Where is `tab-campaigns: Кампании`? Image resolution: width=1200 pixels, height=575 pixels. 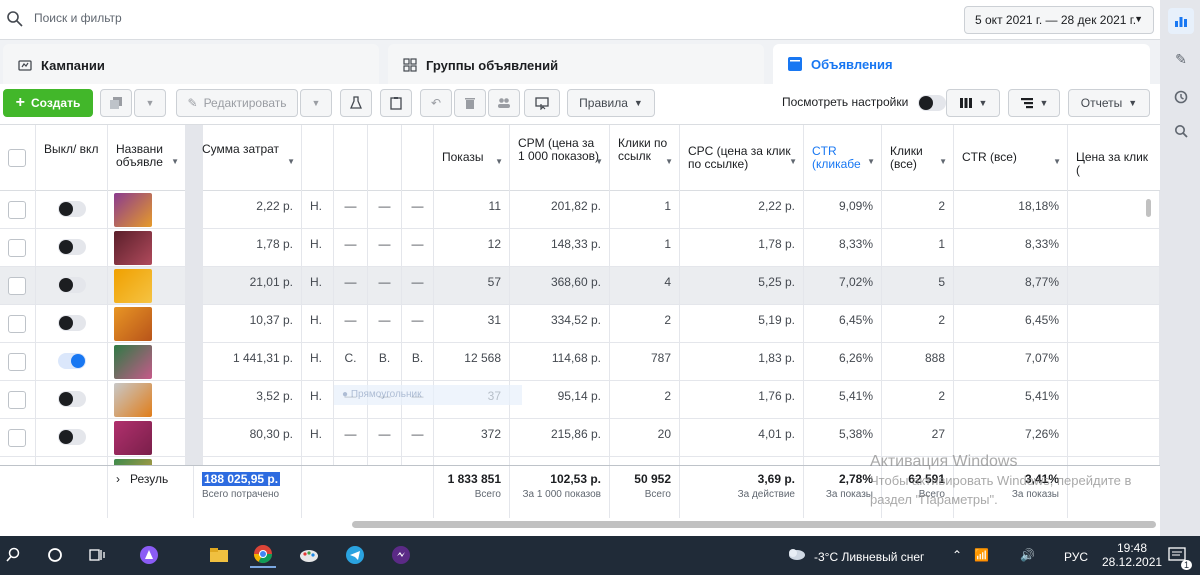 tab-campaigns: Кампании is located at coordinates (191, 65).